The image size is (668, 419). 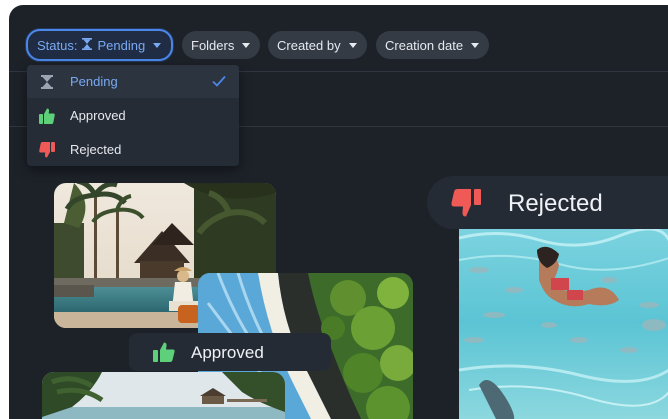 What do you see at coordinates (219, 81) in the screenshot?
I see `checkmark-icon` at bounding box center [219, 81].